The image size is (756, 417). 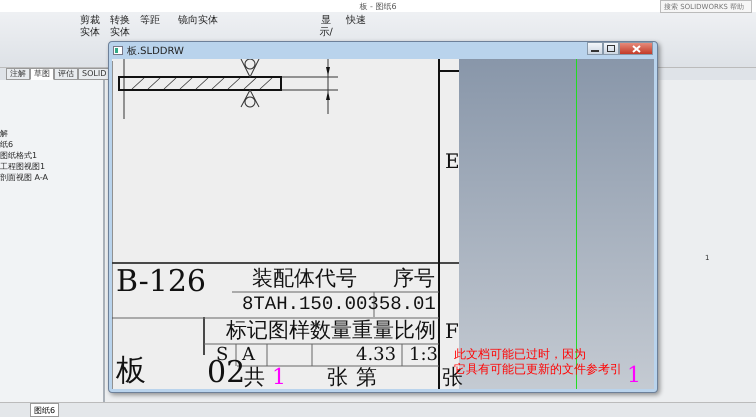 I want to click on drawing-label: 共, so click(x=254, y=377).